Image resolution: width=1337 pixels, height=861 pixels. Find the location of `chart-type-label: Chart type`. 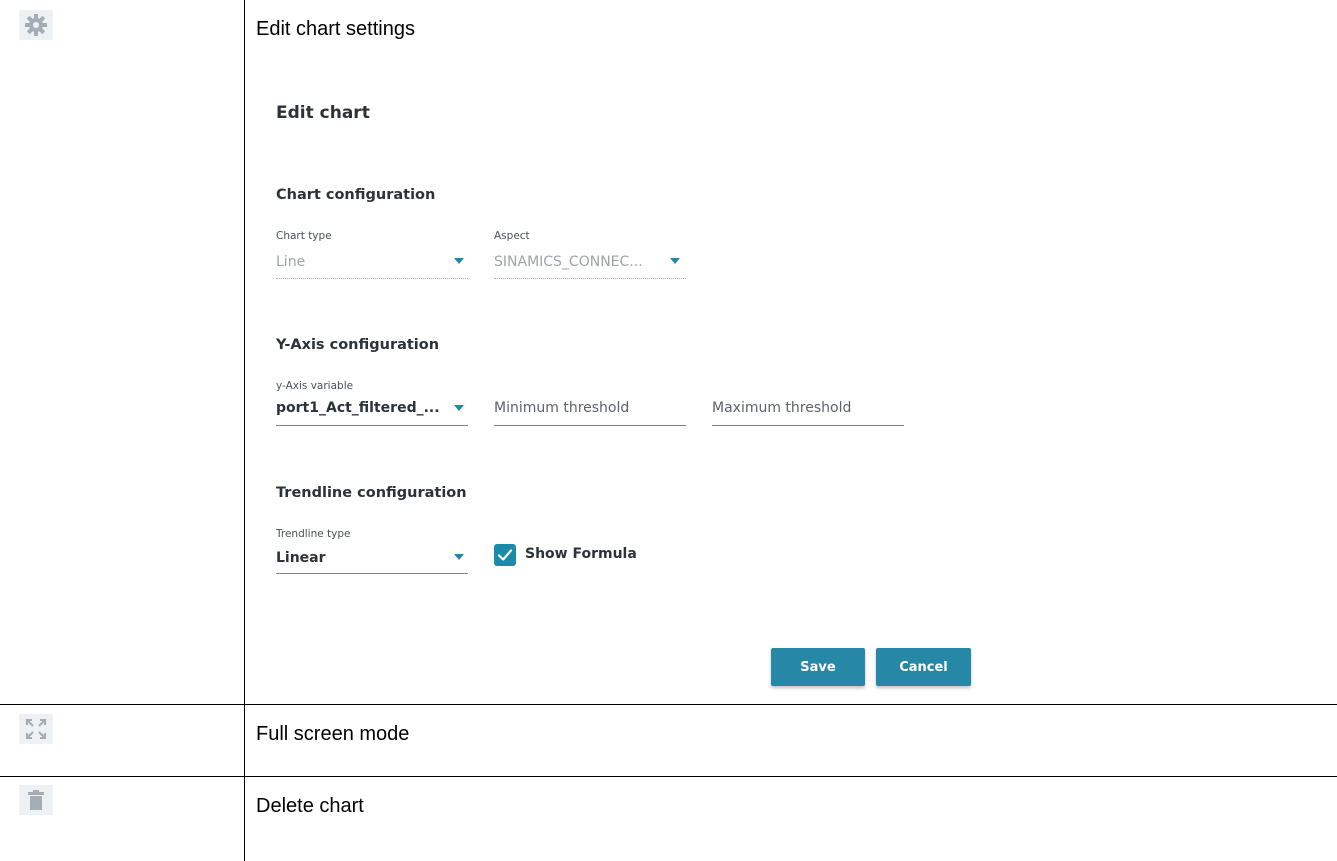

chart-type-label: Chart type is located at coordinates (304, 236).